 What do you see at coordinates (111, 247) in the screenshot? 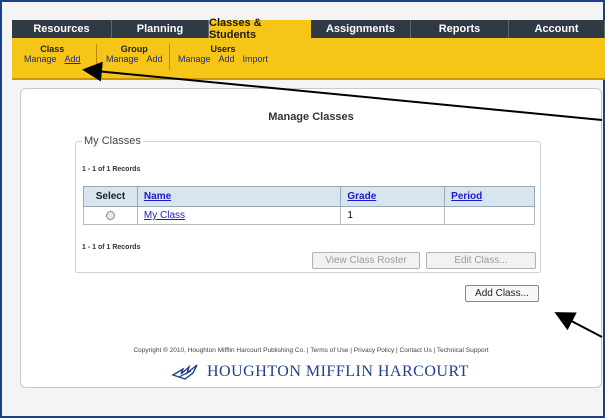
I see `records-count-bottom: 1 - 1 of 1 Records` at bounding box center [111, 247].